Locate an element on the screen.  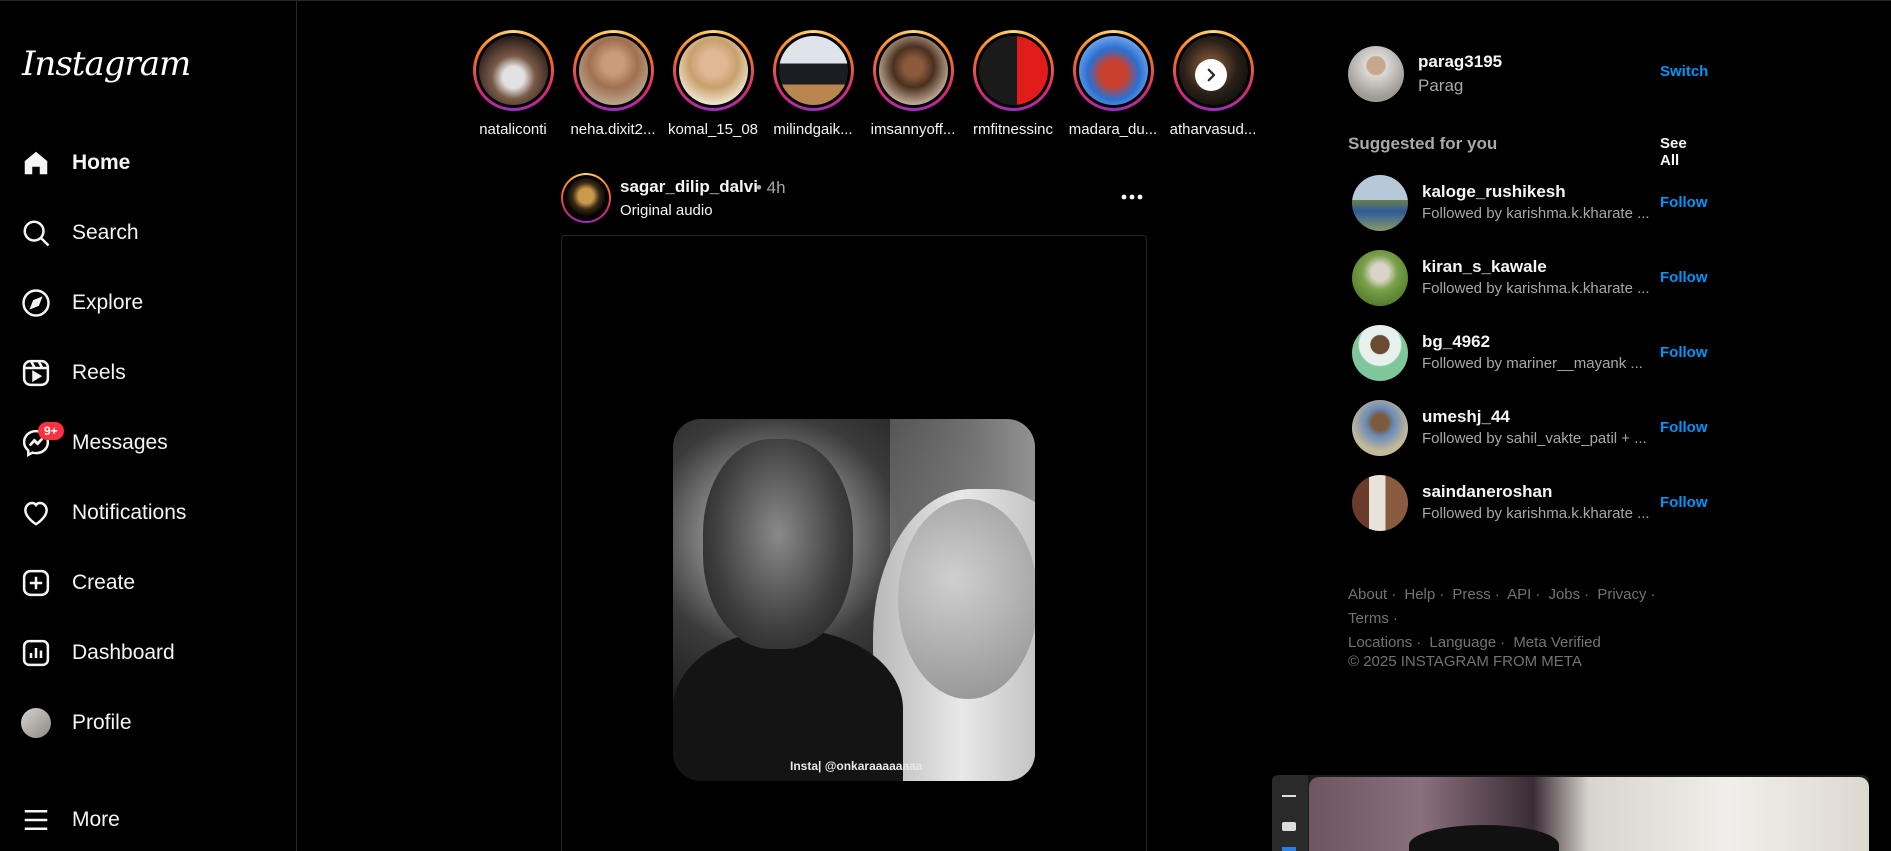
current-user-fullname: Parag is located at coordinates (1441, 85).